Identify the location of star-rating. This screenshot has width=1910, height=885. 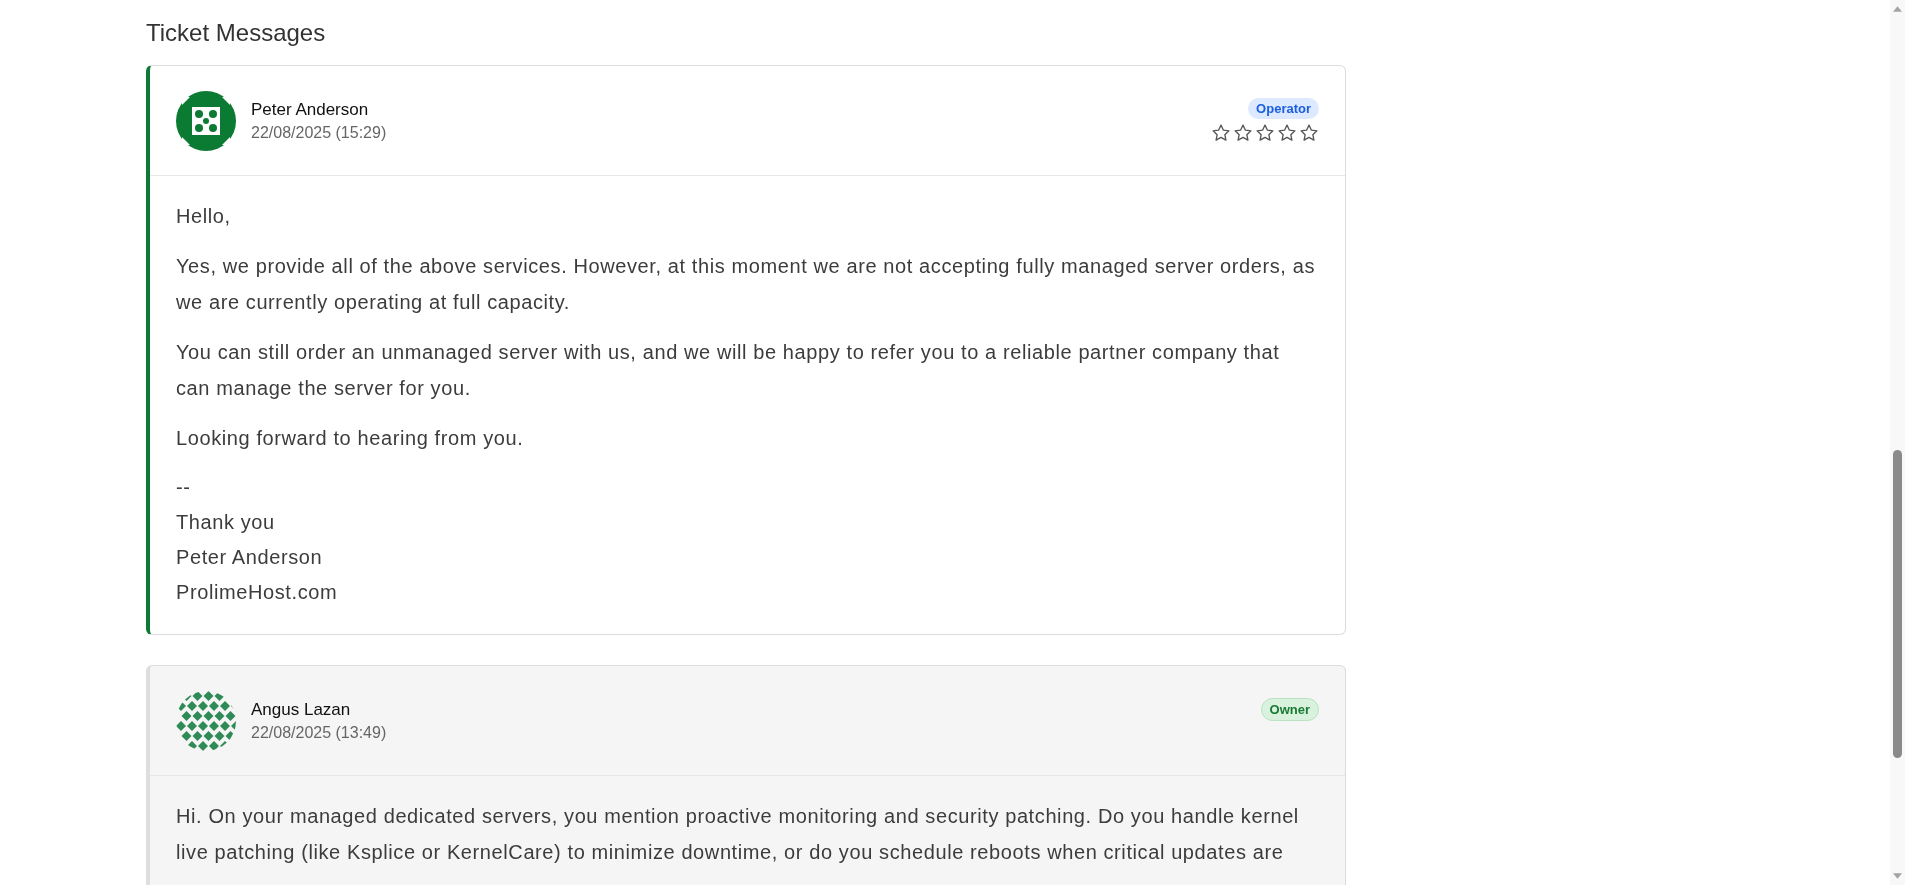
(1265, 133).